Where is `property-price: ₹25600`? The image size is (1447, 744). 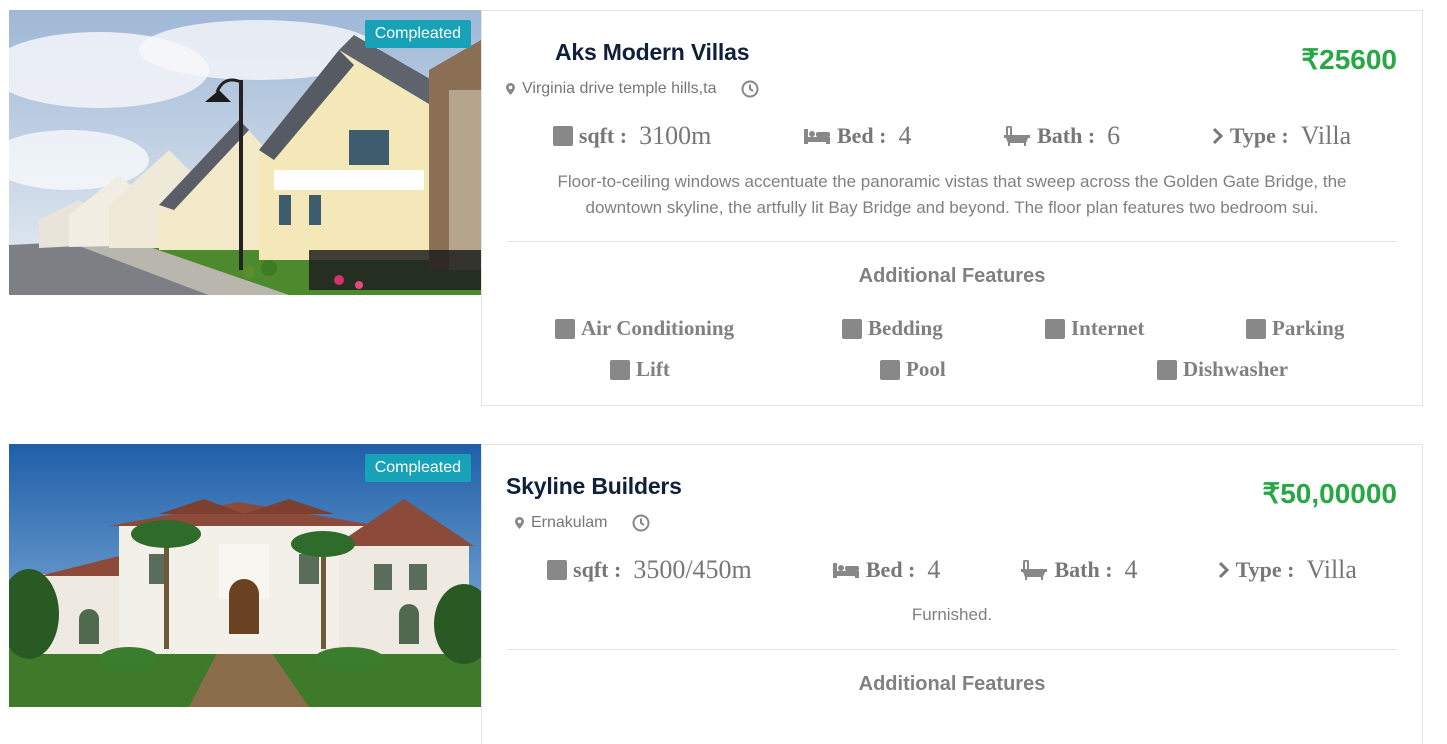 property-price: ₹25600 is located at coordinates (1349, 59).